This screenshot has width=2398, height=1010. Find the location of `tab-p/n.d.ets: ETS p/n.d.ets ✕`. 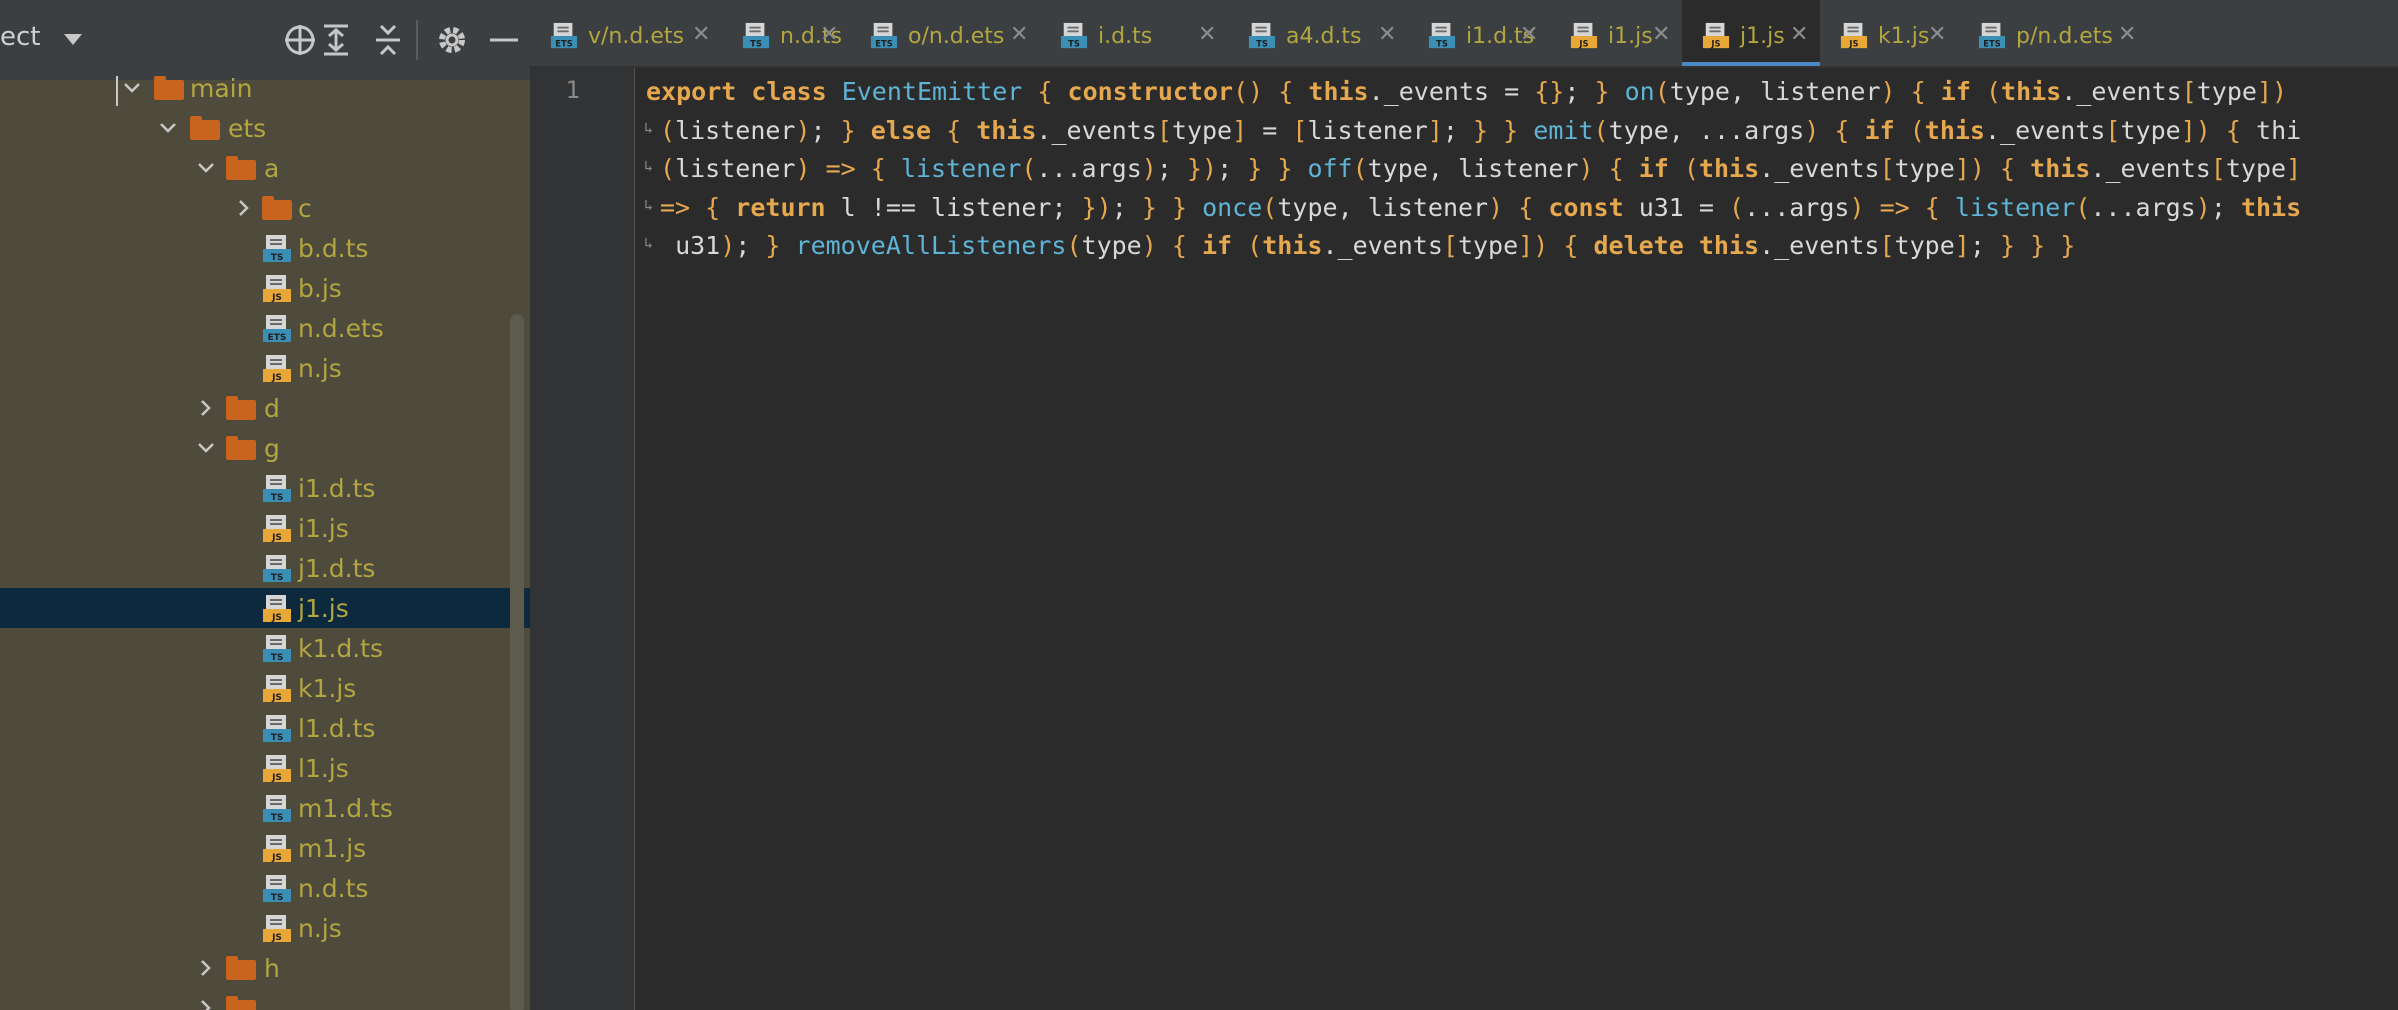

tab-p/n.d.ets: ETS p/n.d.ets ✕ is located at coordinates (2053, 33).